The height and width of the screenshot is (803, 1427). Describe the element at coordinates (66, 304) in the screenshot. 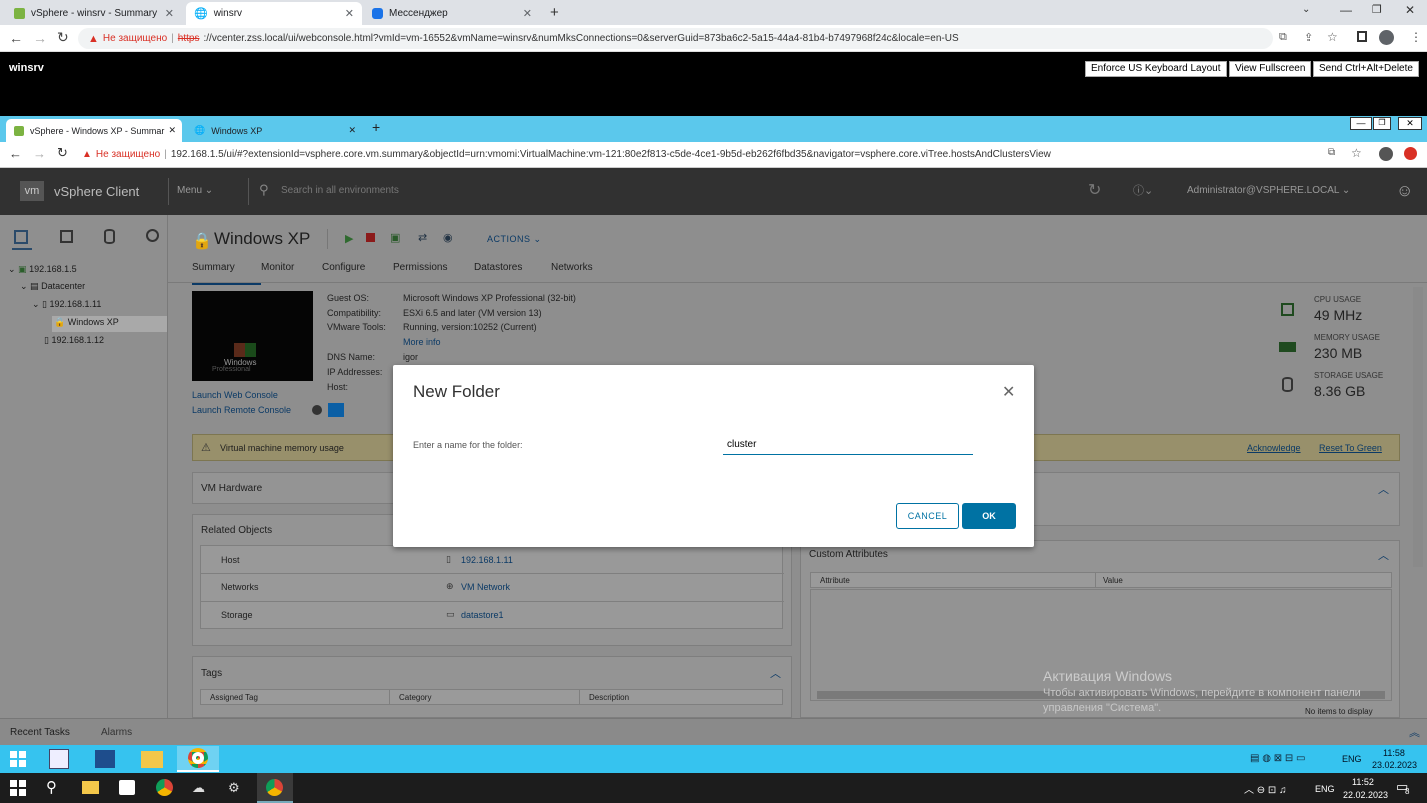

I see `tree-item-host-11: ⌄ ▯ 192.168.1.11` at that location.